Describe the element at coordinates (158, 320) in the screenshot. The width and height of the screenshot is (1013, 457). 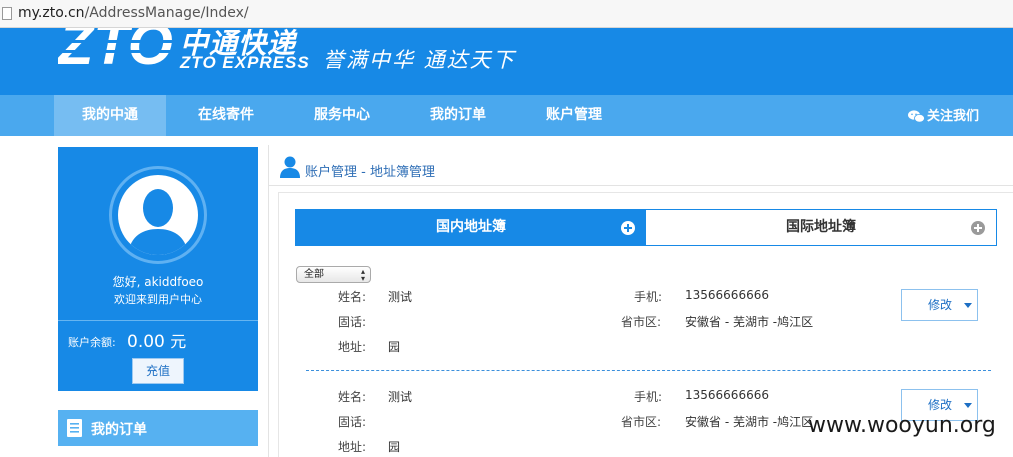
I see `profile-divider` at that location.